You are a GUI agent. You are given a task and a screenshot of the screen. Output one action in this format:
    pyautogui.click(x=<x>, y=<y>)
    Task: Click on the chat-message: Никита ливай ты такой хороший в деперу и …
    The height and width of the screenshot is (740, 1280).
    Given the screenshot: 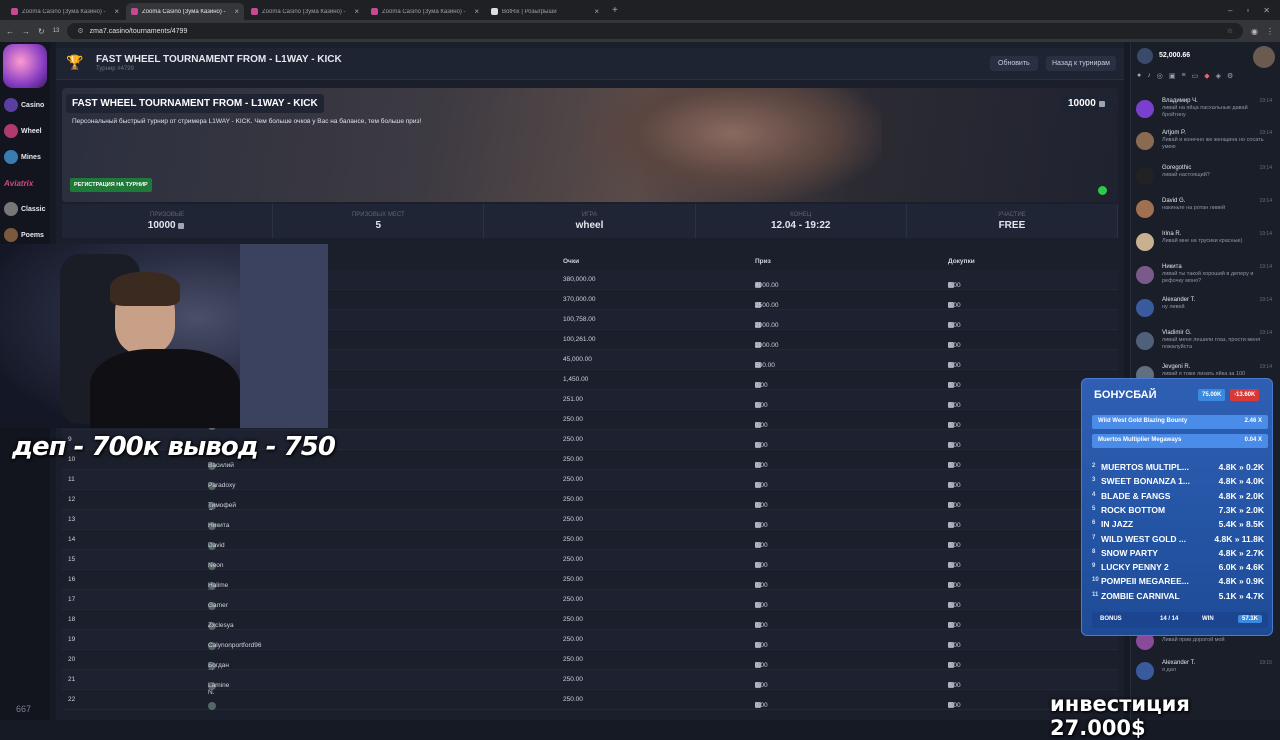 What is the action you would take?
    pyautogui.click(x=1206, y=277)
    